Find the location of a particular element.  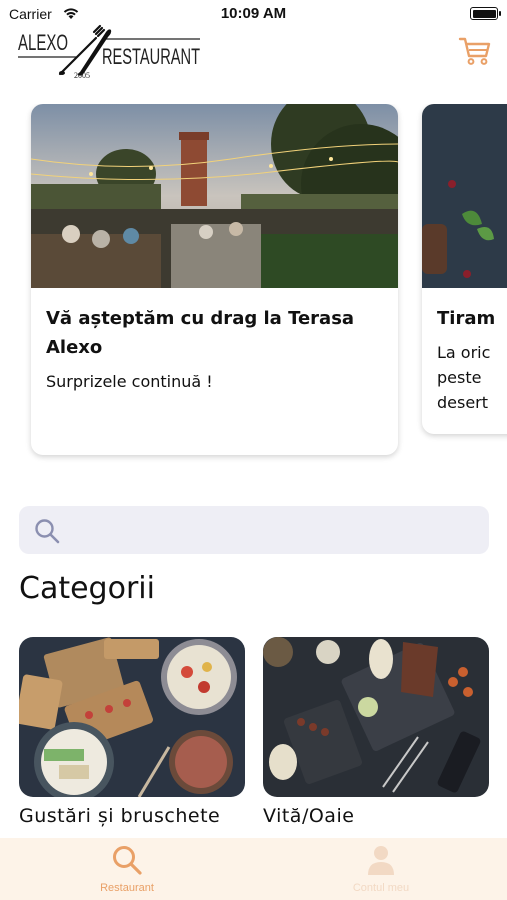

promo-subtitle: La oric peste desert is located at coordinates (464, 377).